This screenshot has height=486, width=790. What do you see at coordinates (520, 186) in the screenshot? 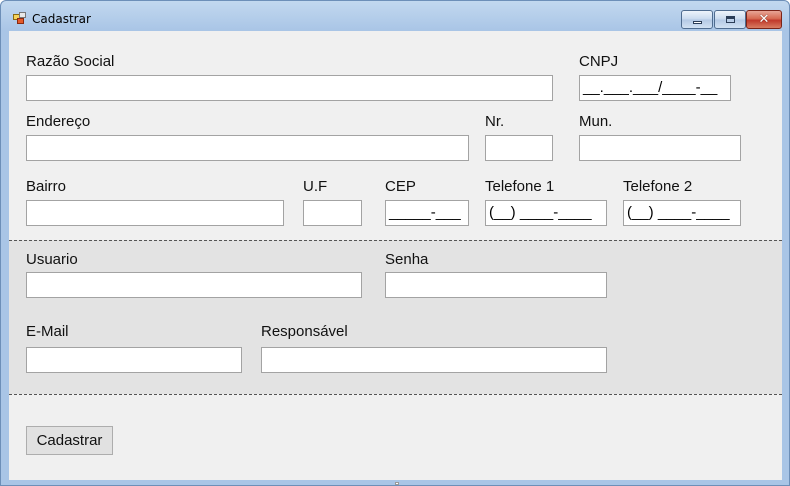
I see `telefone1-label: Telefone 1` at bounding box center [520, 186].